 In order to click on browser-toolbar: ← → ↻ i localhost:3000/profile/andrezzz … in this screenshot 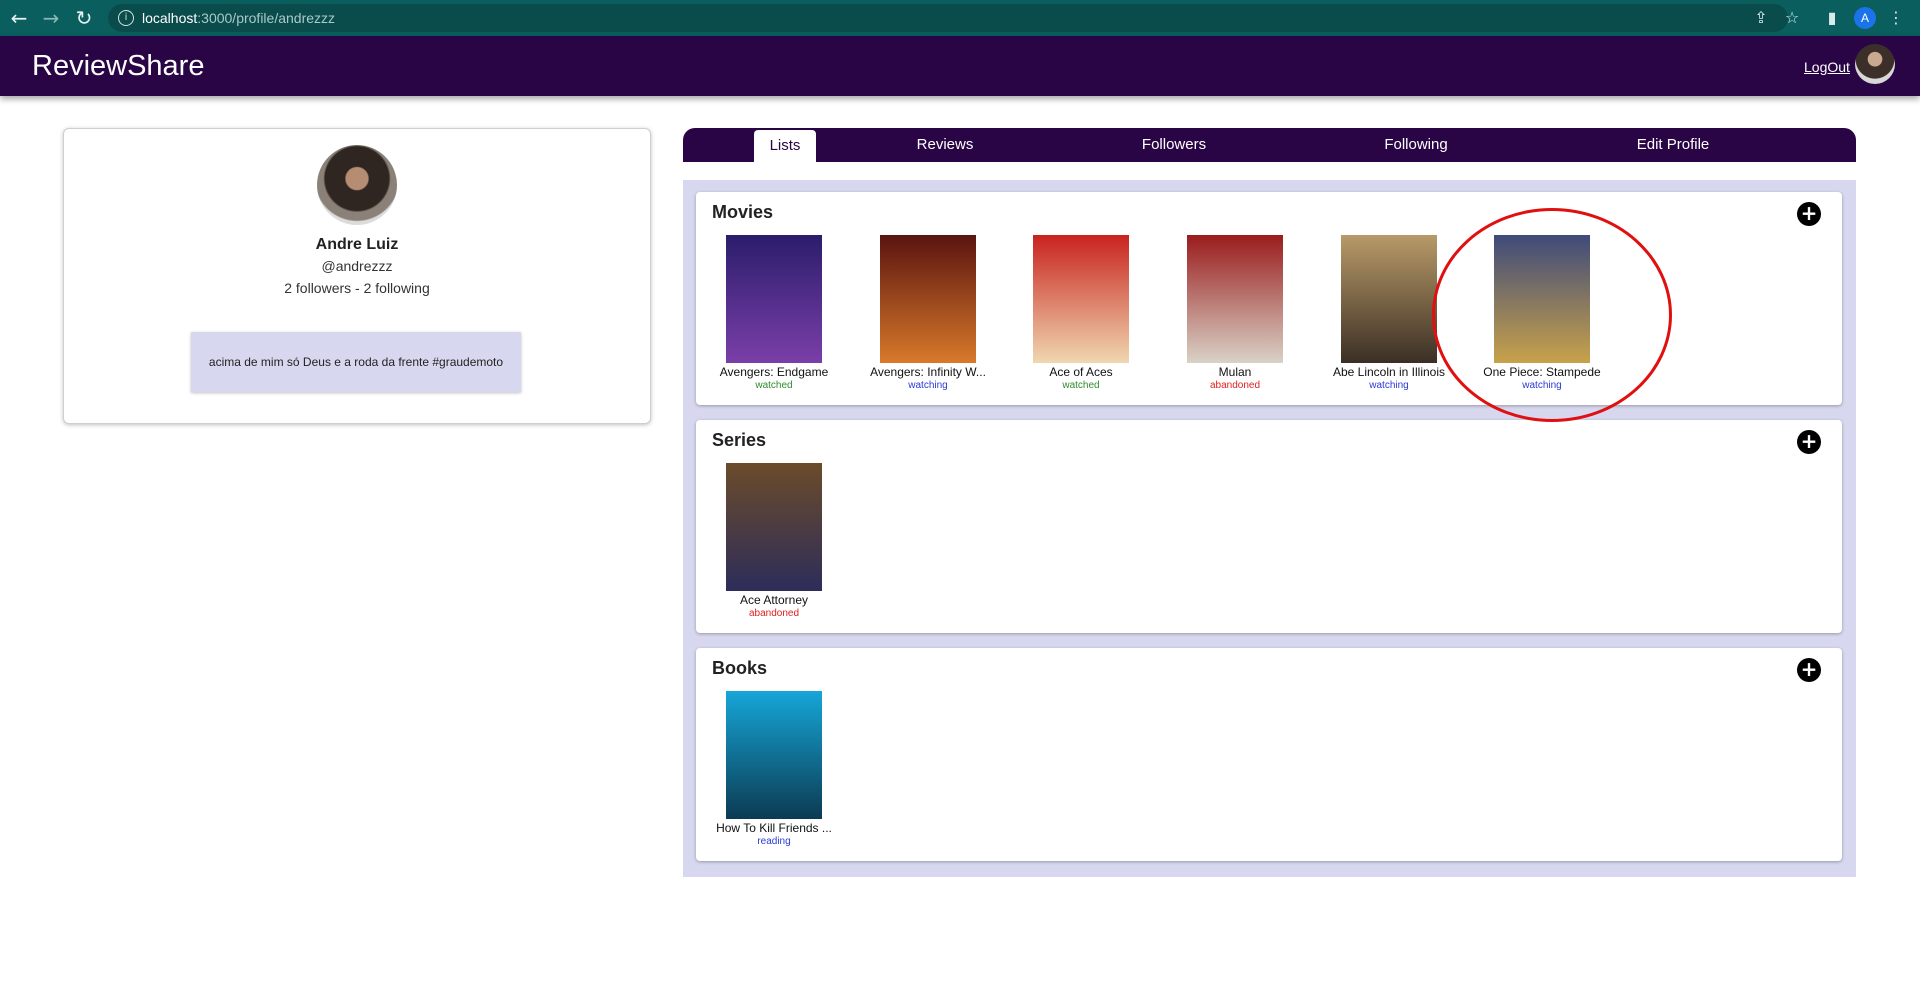, I will do `click(960, 18)`.